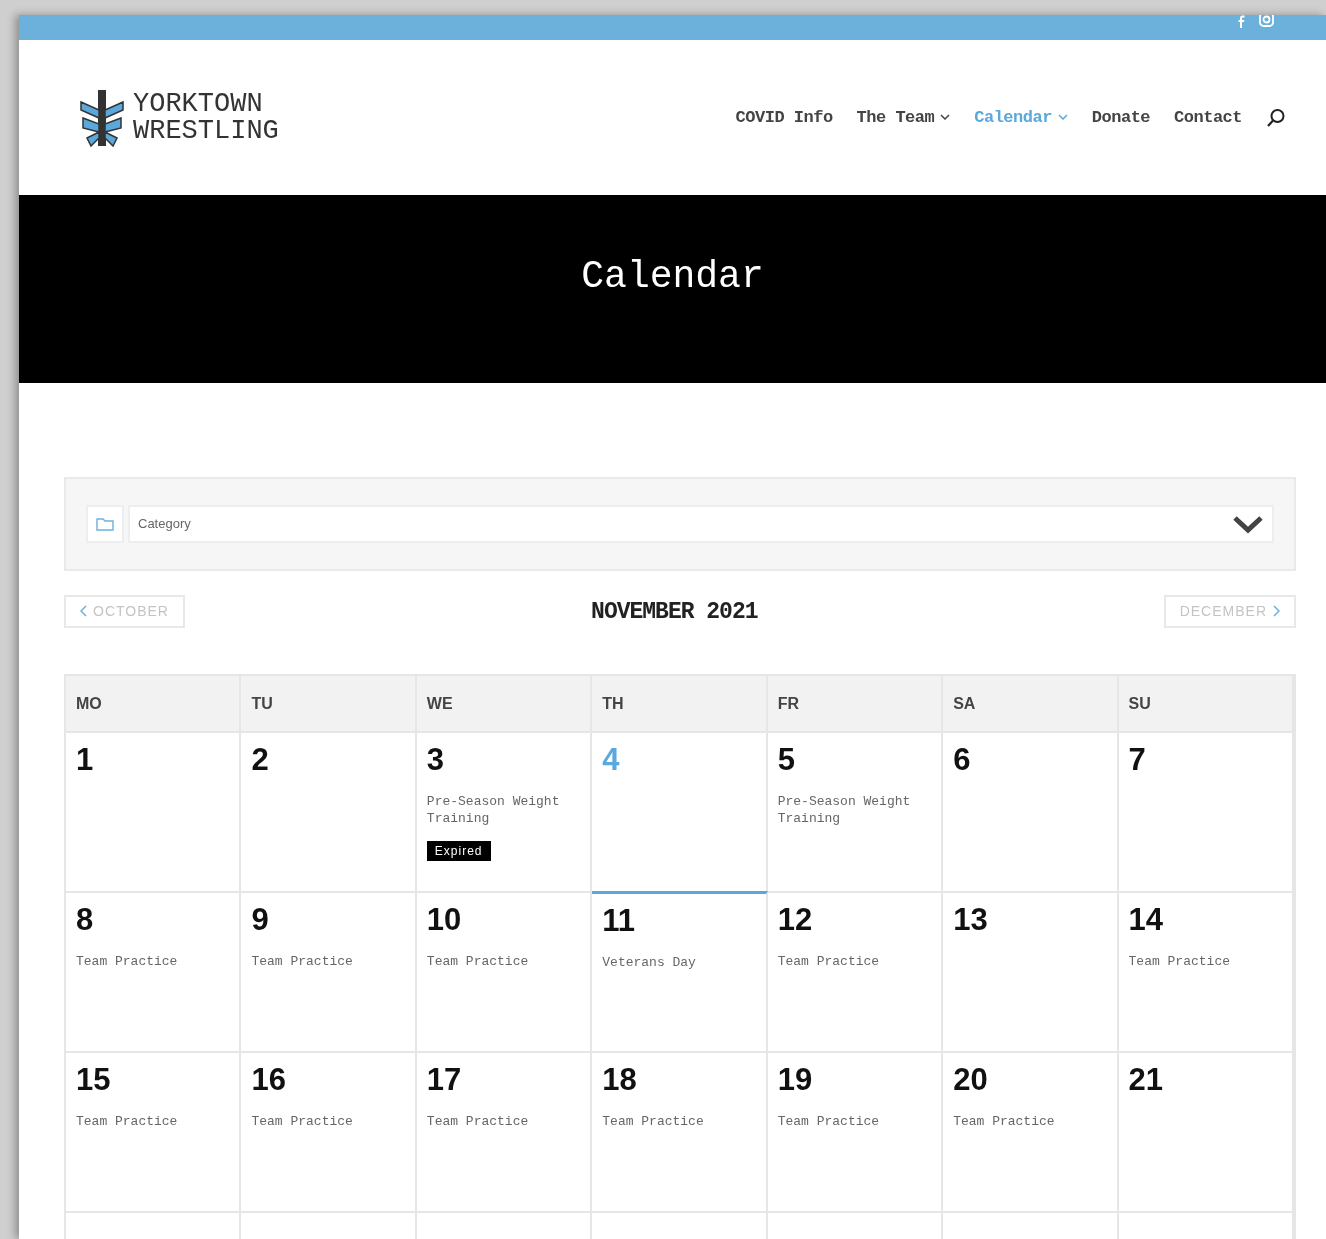  Describe the element at coordinates (1121, 117) in the screenshot. I see `nav-link: Donate` at that location.